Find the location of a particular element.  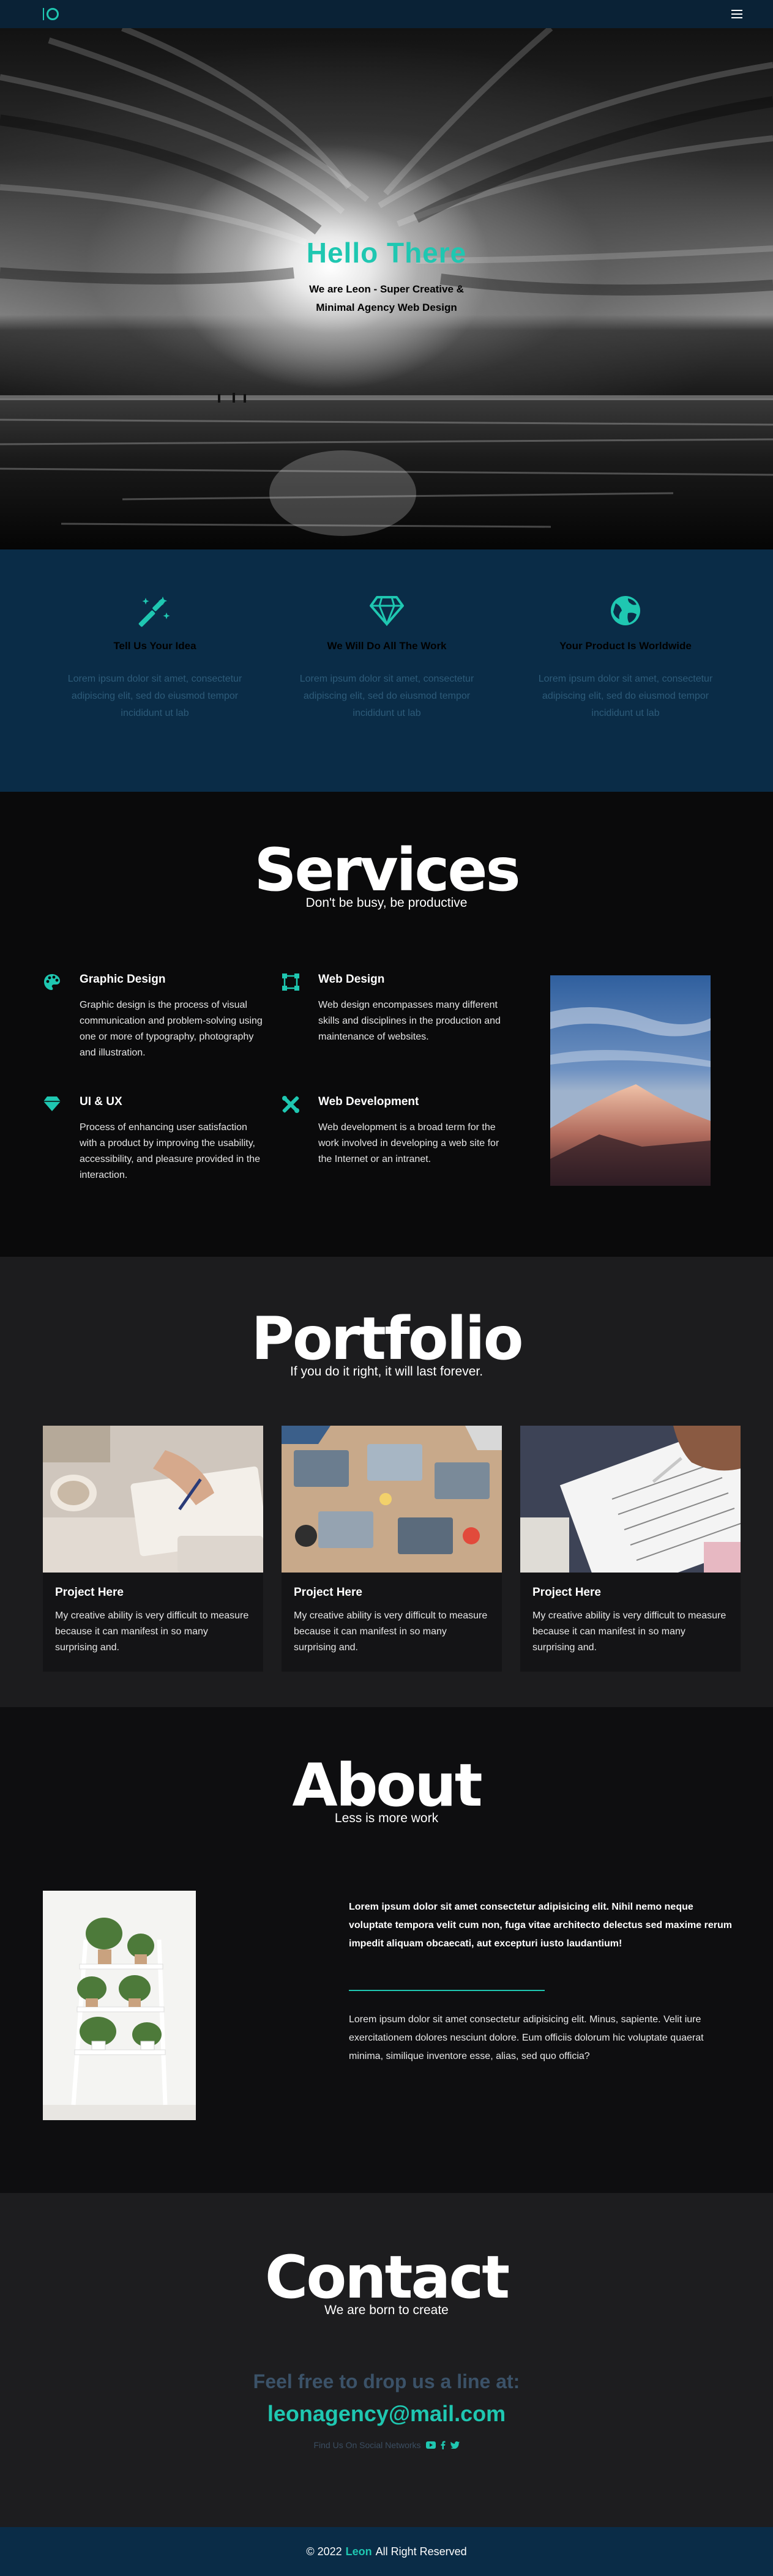

portfolio-image-form is located at coordinates (630, 1500).